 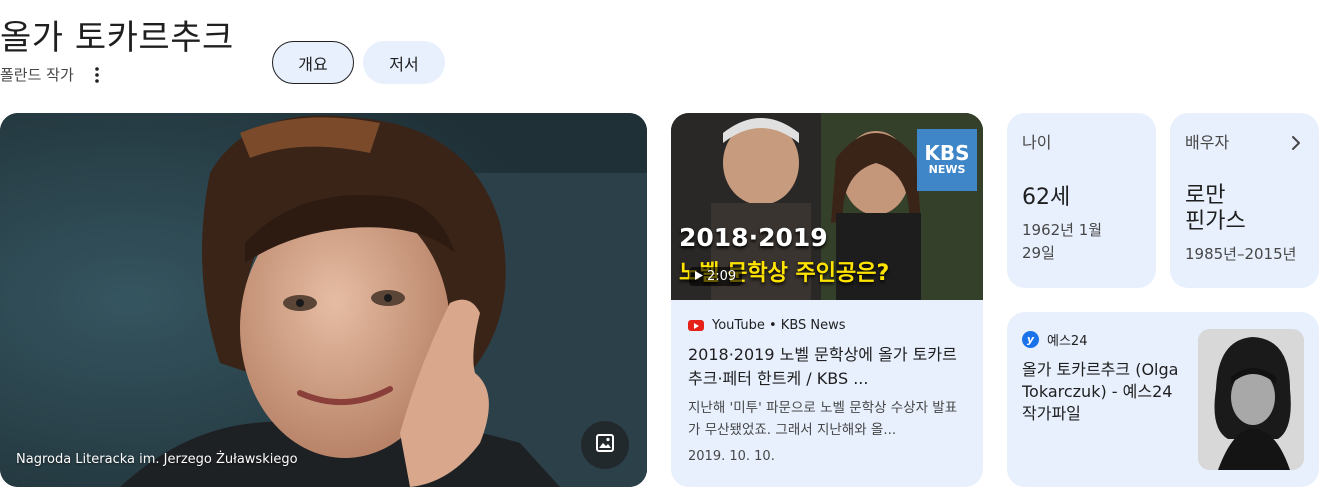 I want to click on kbs-news-logo: KBS NEWS, so click(x=947, y=160).